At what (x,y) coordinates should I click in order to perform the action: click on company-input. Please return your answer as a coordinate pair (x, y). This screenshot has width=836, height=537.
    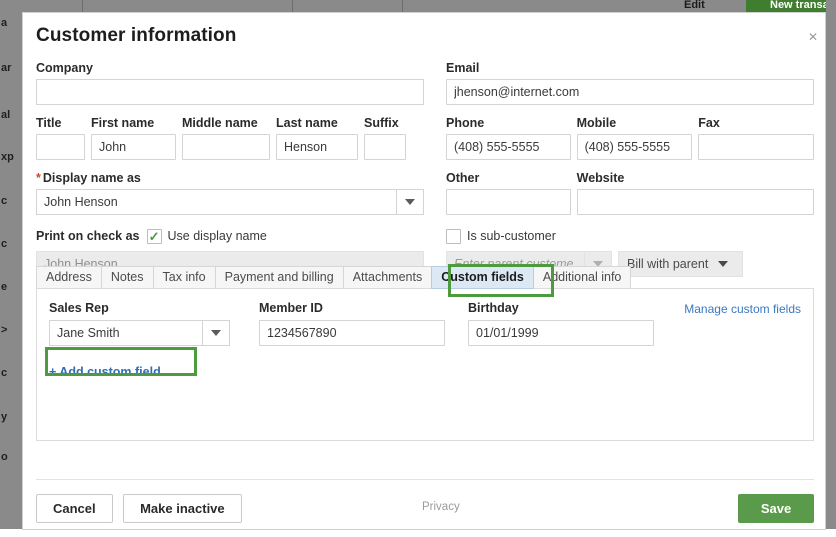
    Looking at the image, I should click on (230, 92).